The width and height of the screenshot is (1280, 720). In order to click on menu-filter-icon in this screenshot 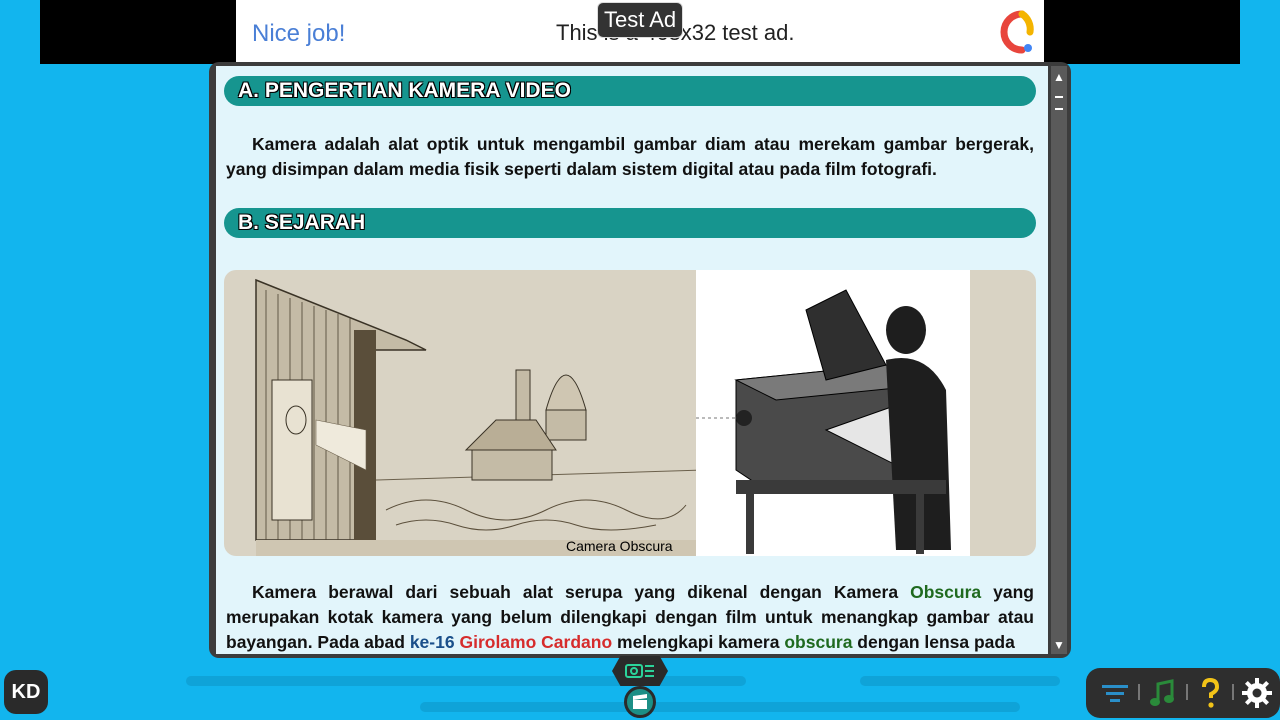, I will do `click(1115, 693)`.